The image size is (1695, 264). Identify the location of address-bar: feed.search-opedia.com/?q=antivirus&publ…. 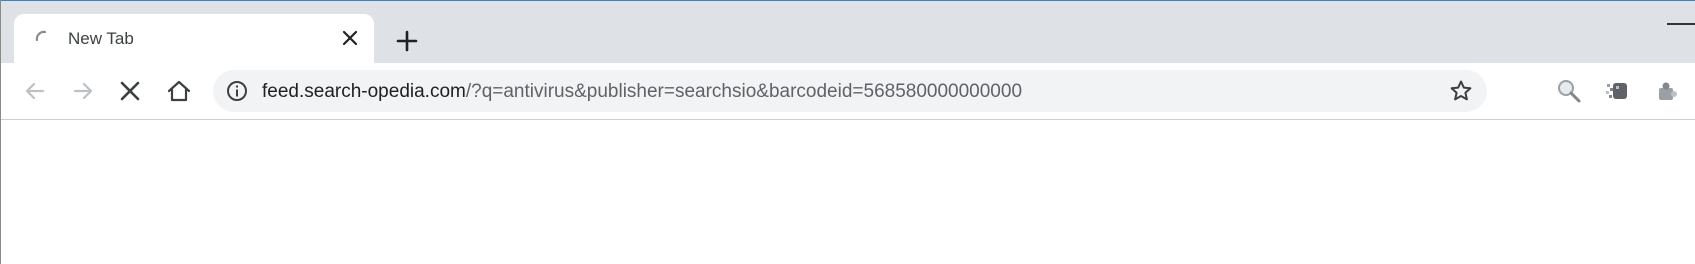
(850, 91).